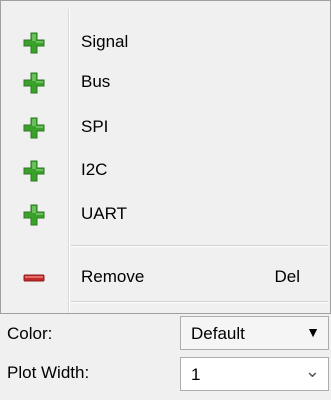 This screenshot has height=400, width=331. What do you see at coordinates (34, 278) in the screenshot?
I see `remove-icon` at bounding box center [34, 278].